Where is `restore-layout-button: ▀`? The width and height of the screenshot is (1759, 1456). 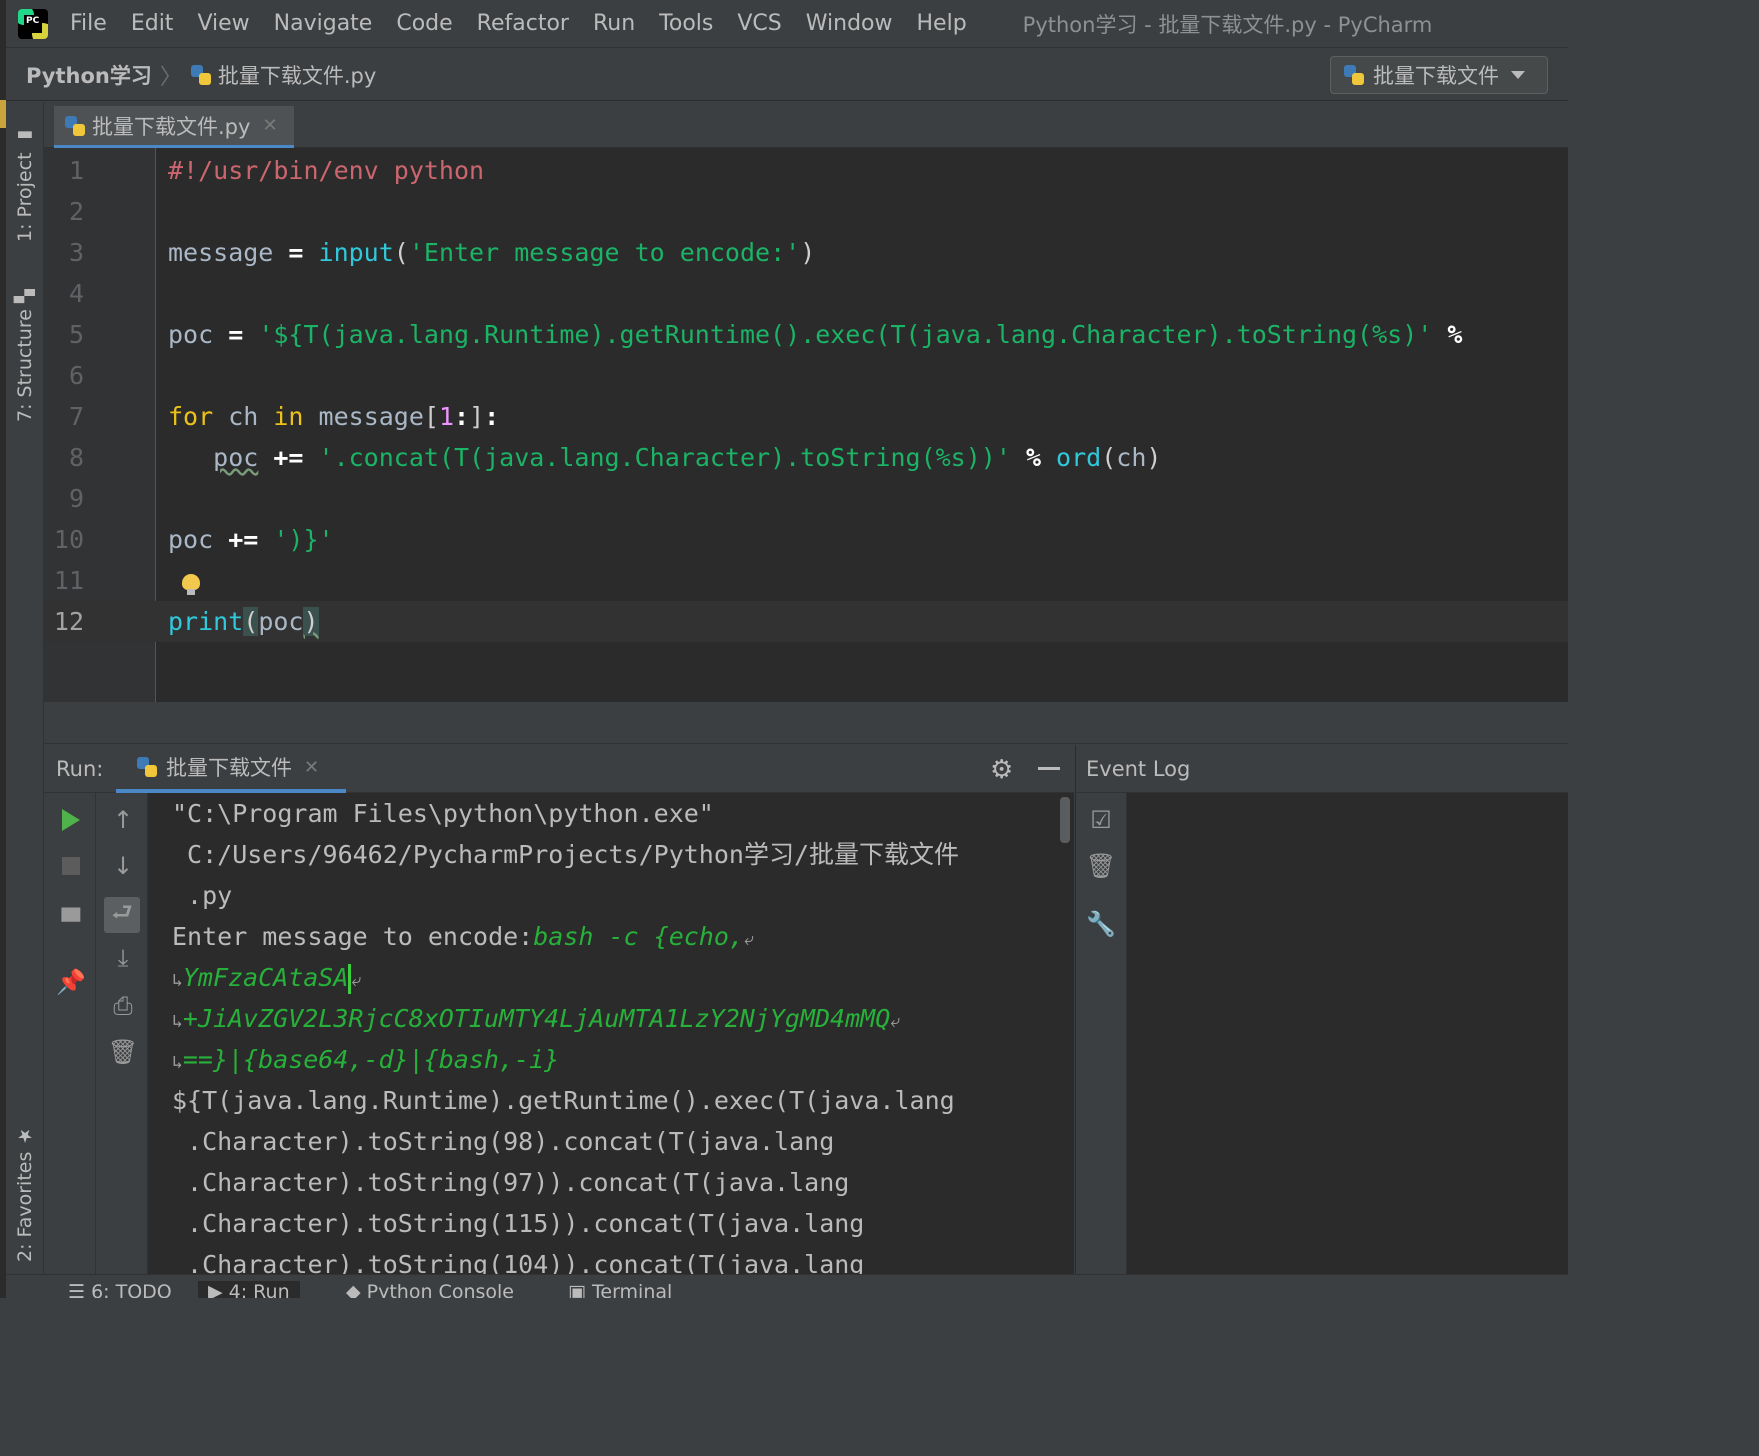 restore-layout-button: ▀ is located at coordinates (71, 922).